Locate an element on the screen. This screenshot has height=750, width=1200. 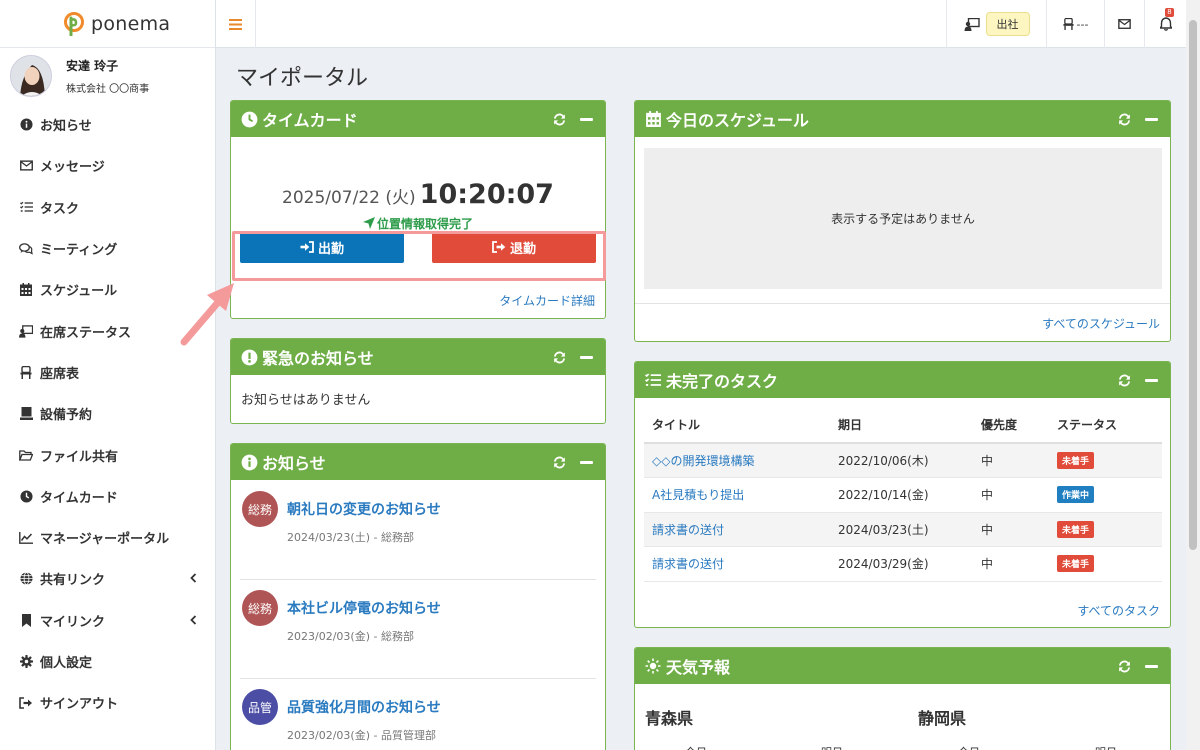
sidebar-item-equipment: 設備予約 is located at coordinates (107, 413).